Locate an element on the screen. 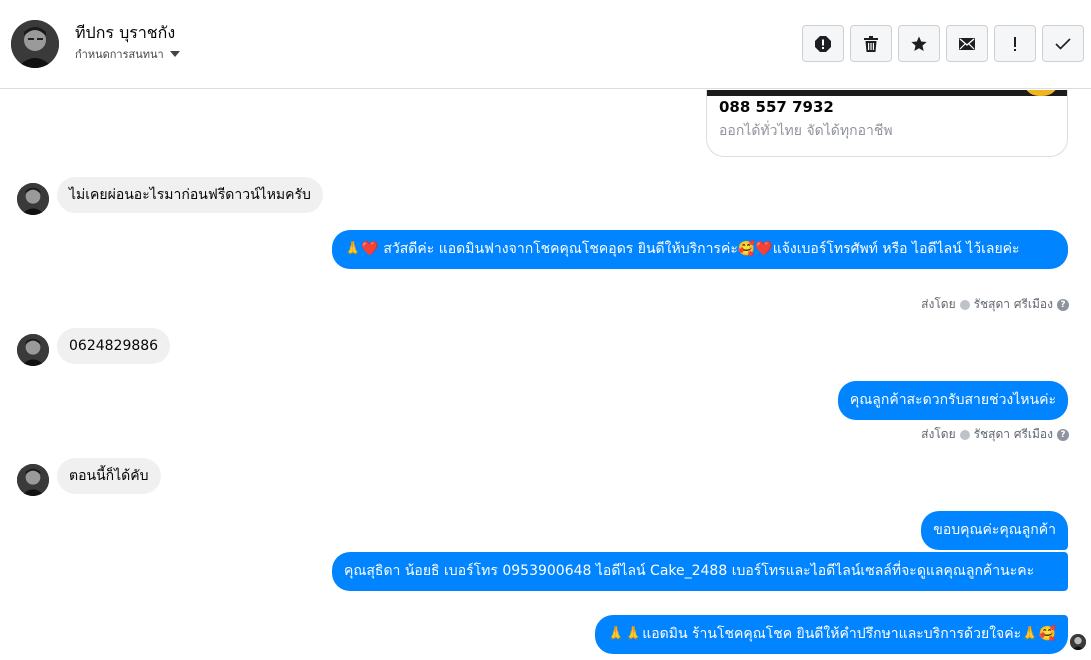  mark-unread-button is located at coordinates (967, 43).